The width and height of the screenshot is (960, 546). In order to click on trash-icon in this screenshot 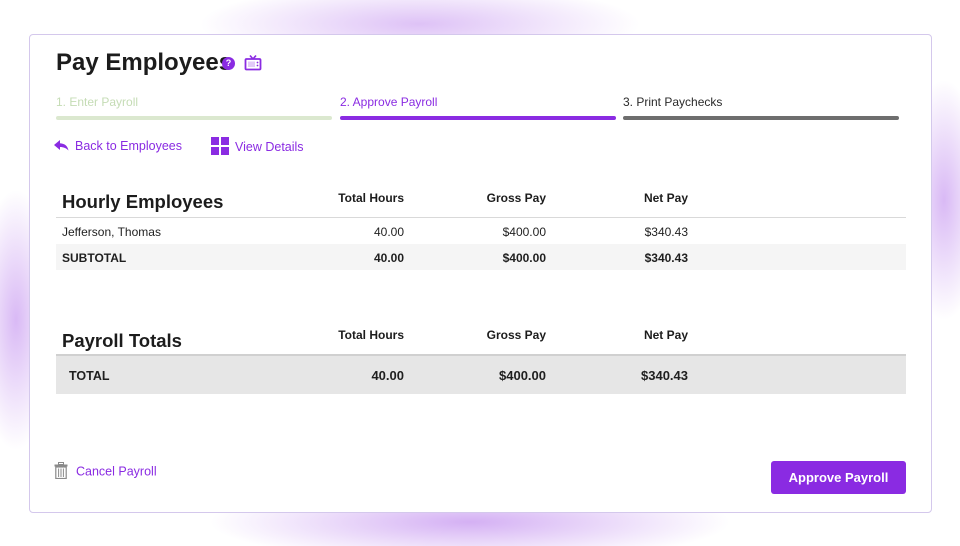, I will do `click(61, 472)`.